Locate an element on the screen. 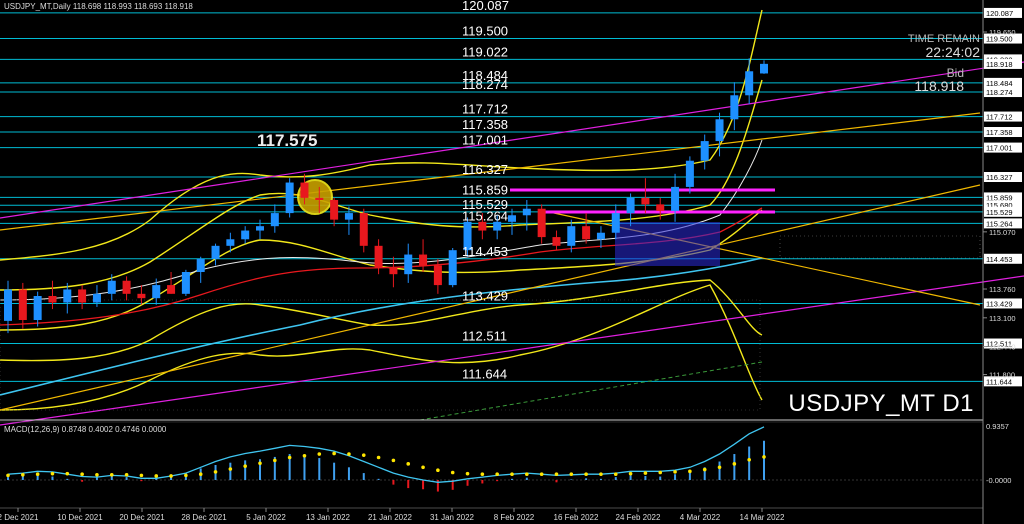 The height and width of the screenshot is (524, 1024). level-label: 115.264 is located at coordinates (485, 215).